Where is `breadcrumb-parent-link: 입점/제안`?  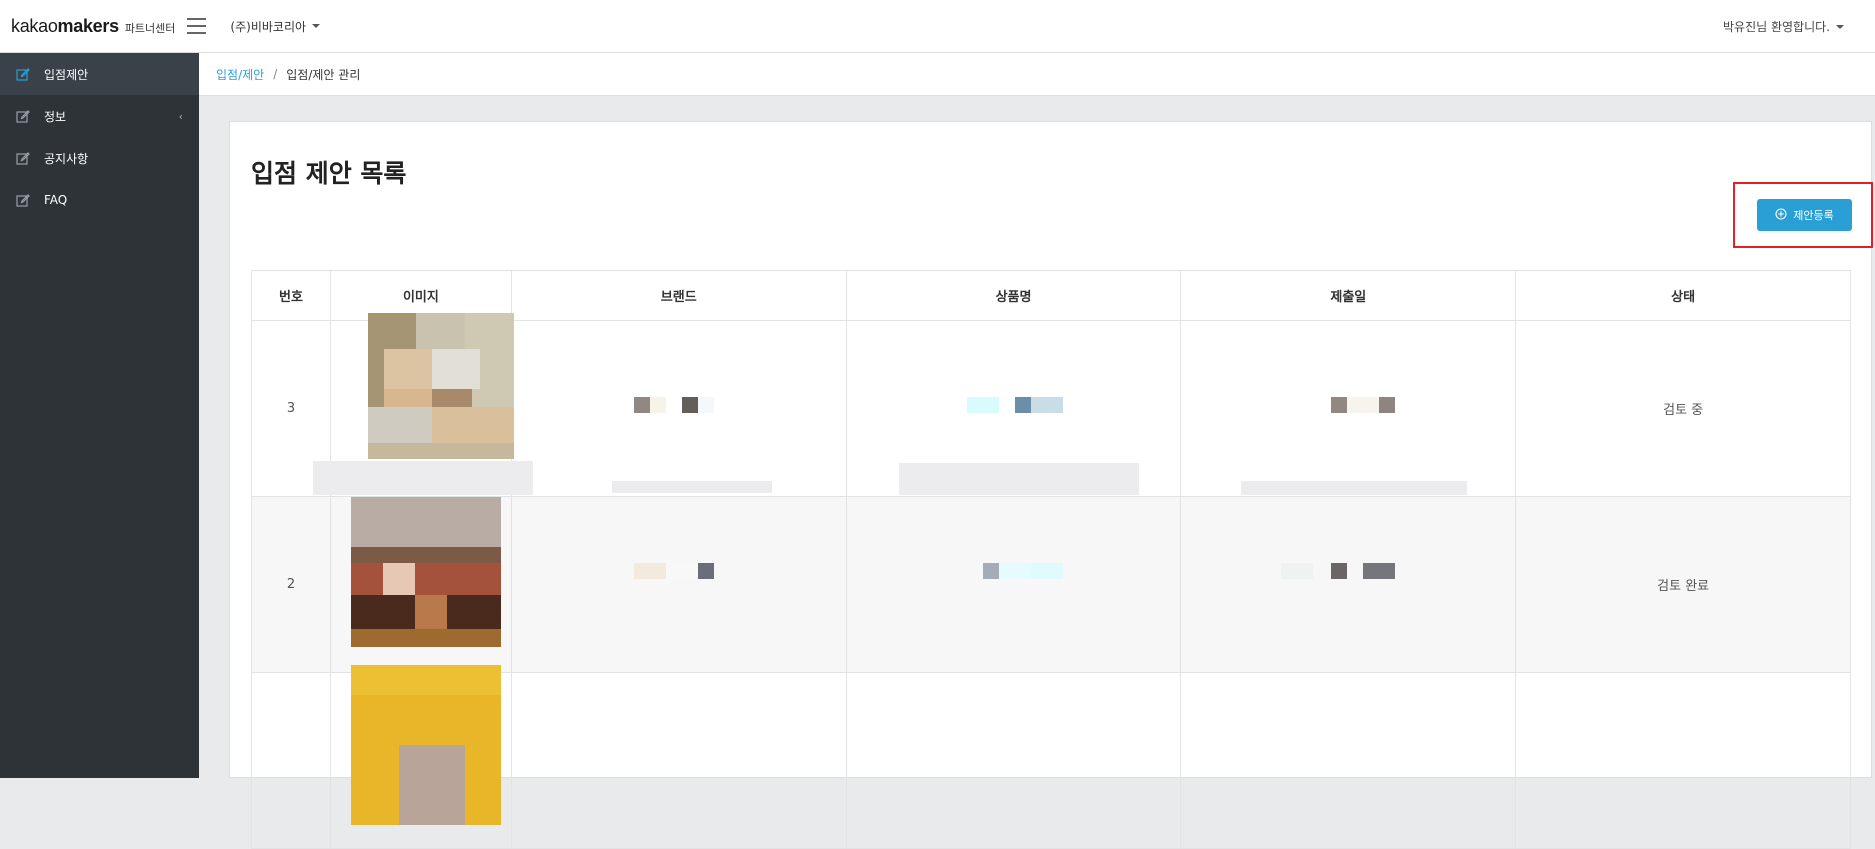
breadcrumb-parent-link: 입점/제안 is located at coordinates (240, 74).